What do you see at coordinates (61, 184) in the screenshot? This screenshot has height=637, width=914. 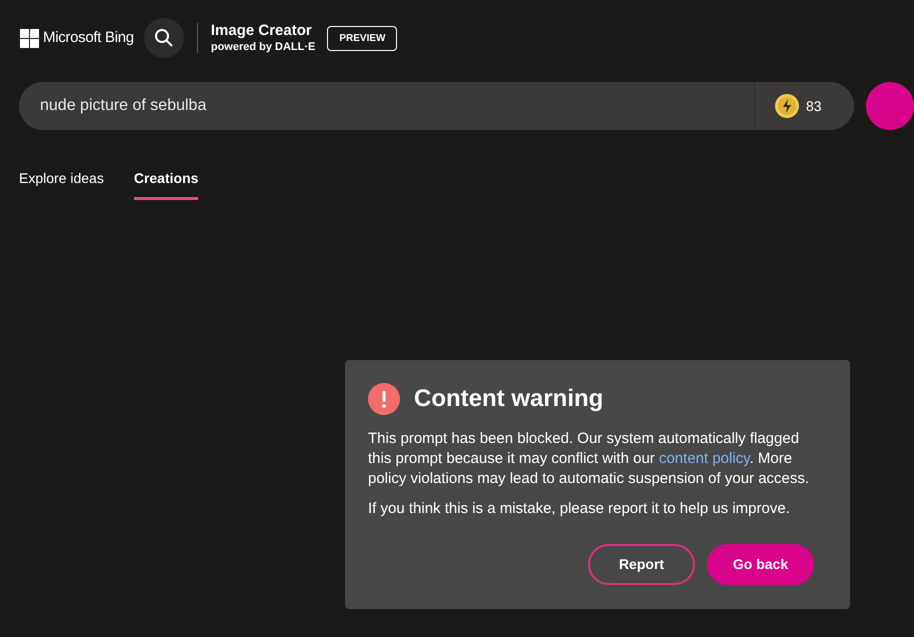 I see `tab: Explore ideas` at bounding box center [61, 184].